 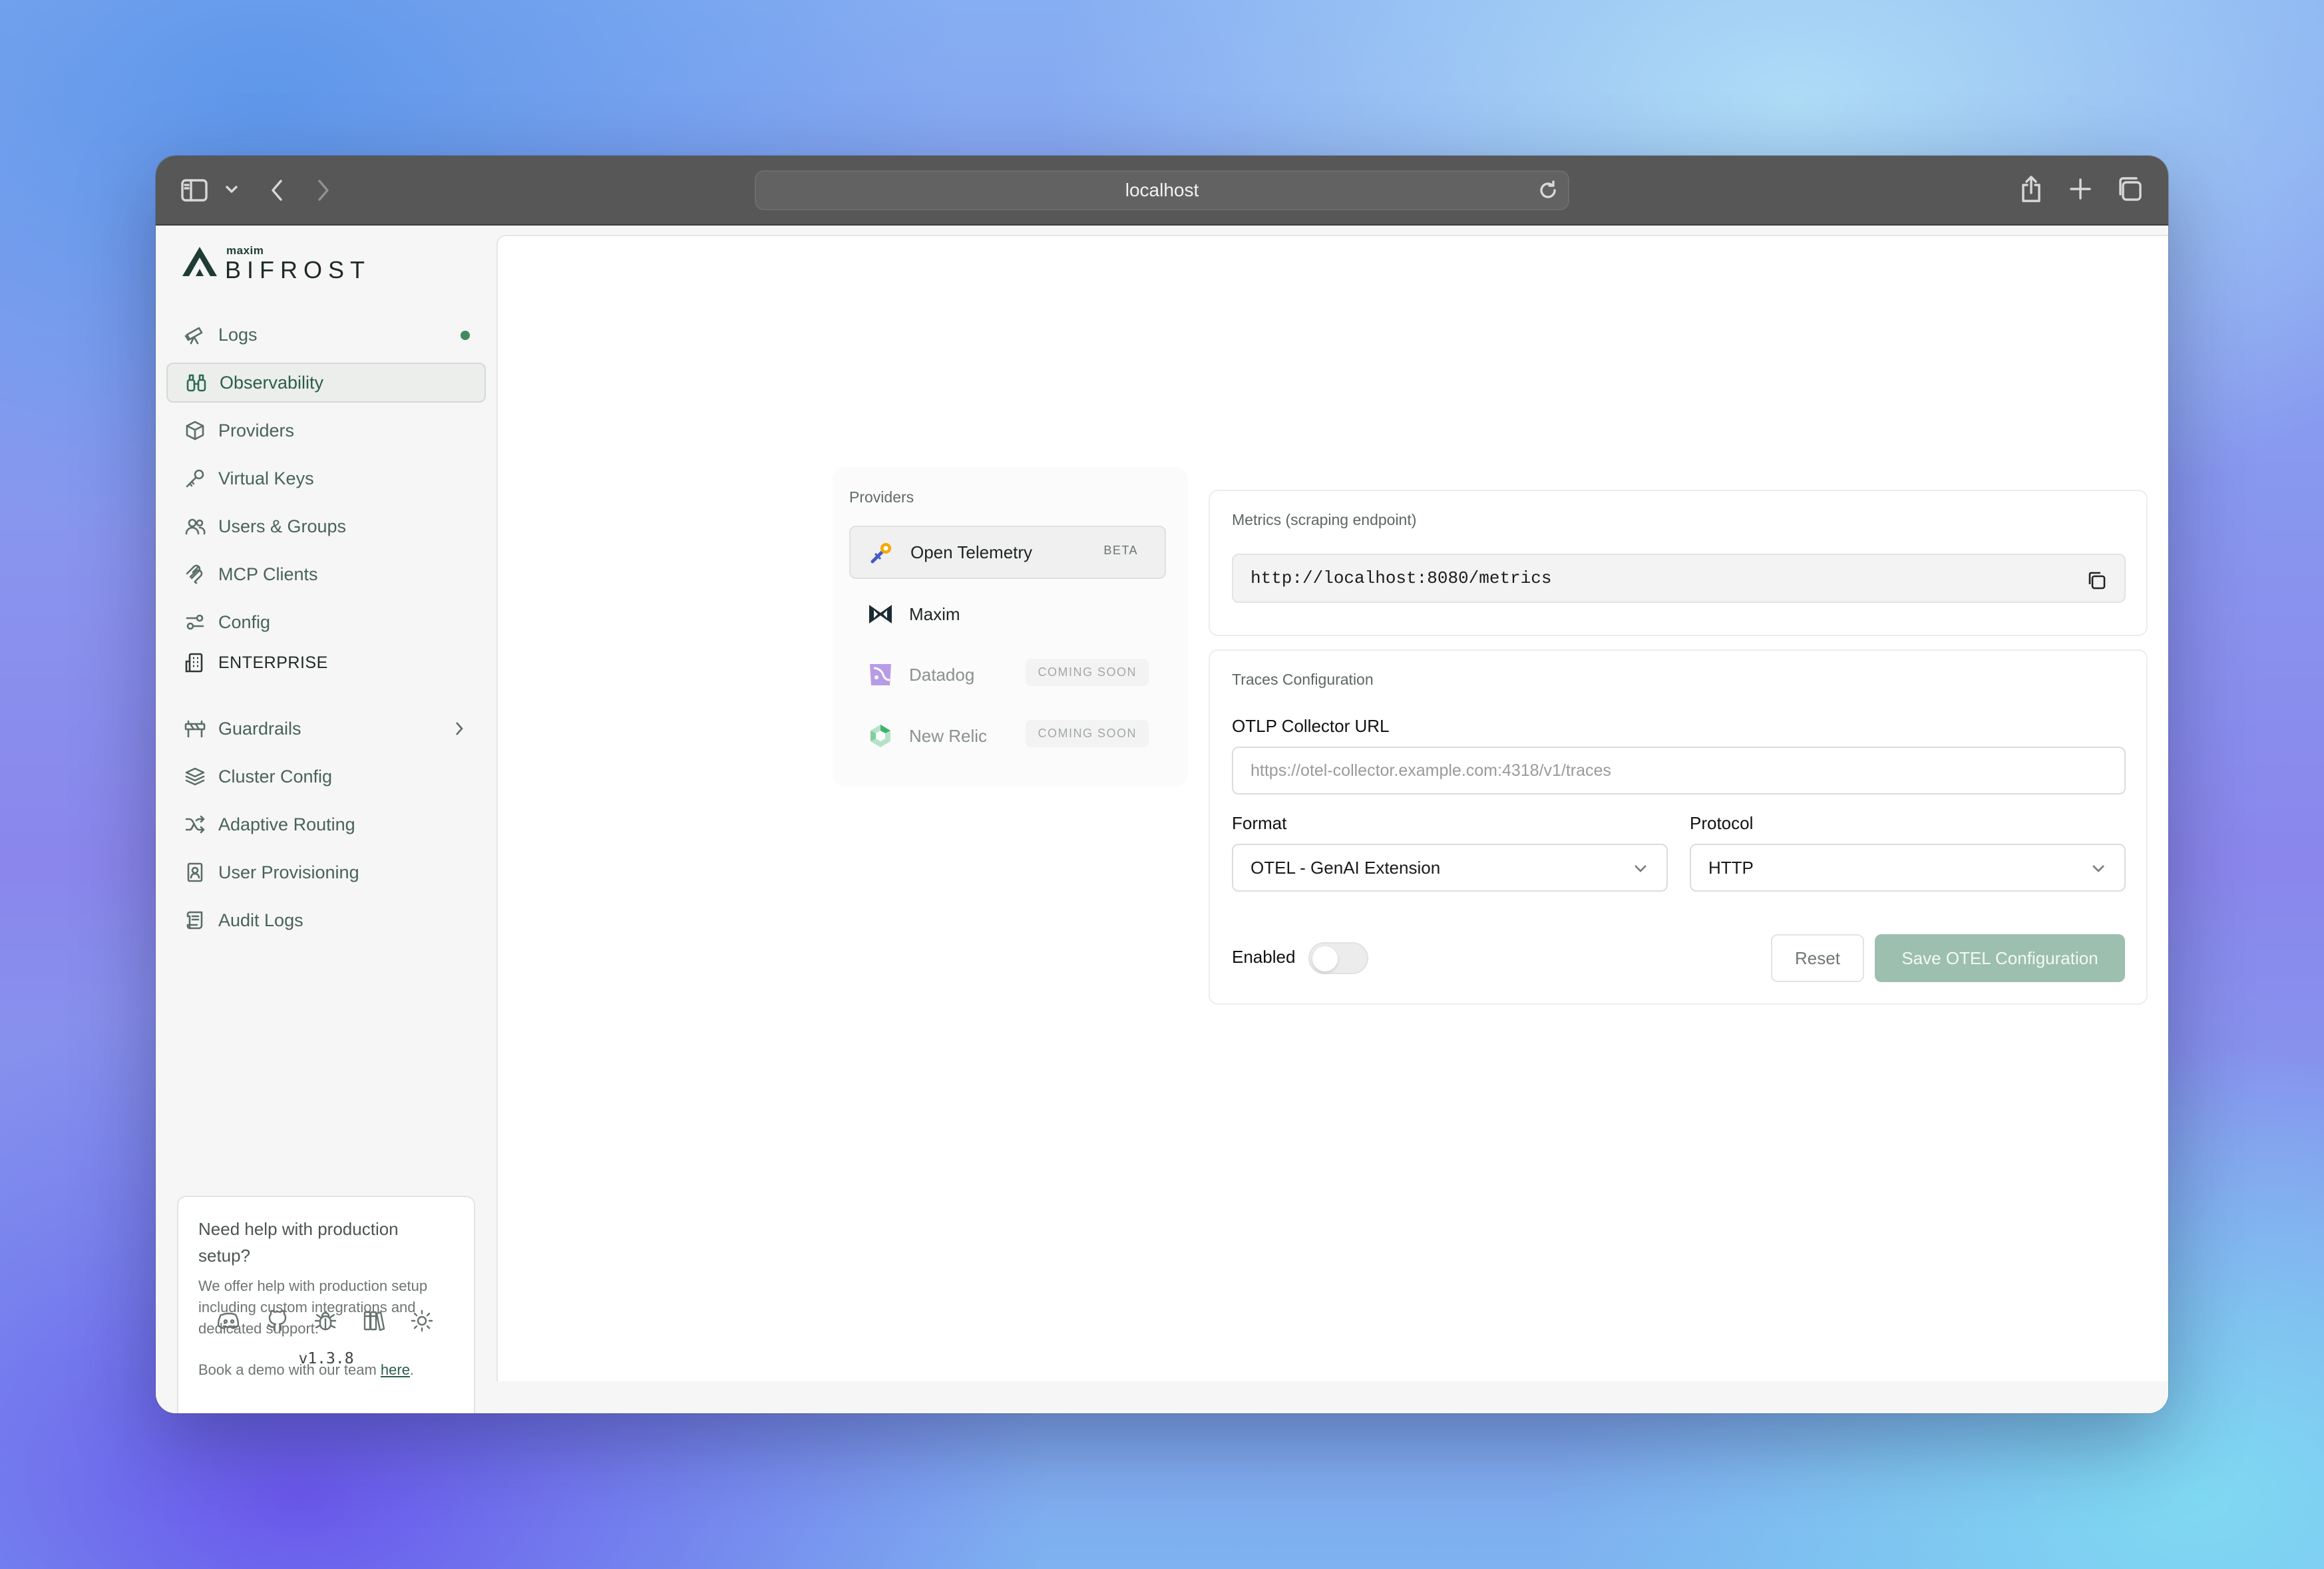 What do you see at coordinates (1722, 823) in the screenshot?
I see `protocol-label: Protocol` at bounding box center [1722, 823].